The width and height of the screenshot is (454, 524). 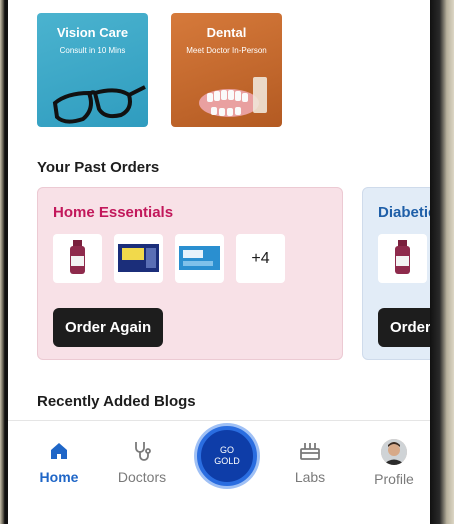 I want to click on nav-doctors-label: Doctors, so click(x=142, y=477).